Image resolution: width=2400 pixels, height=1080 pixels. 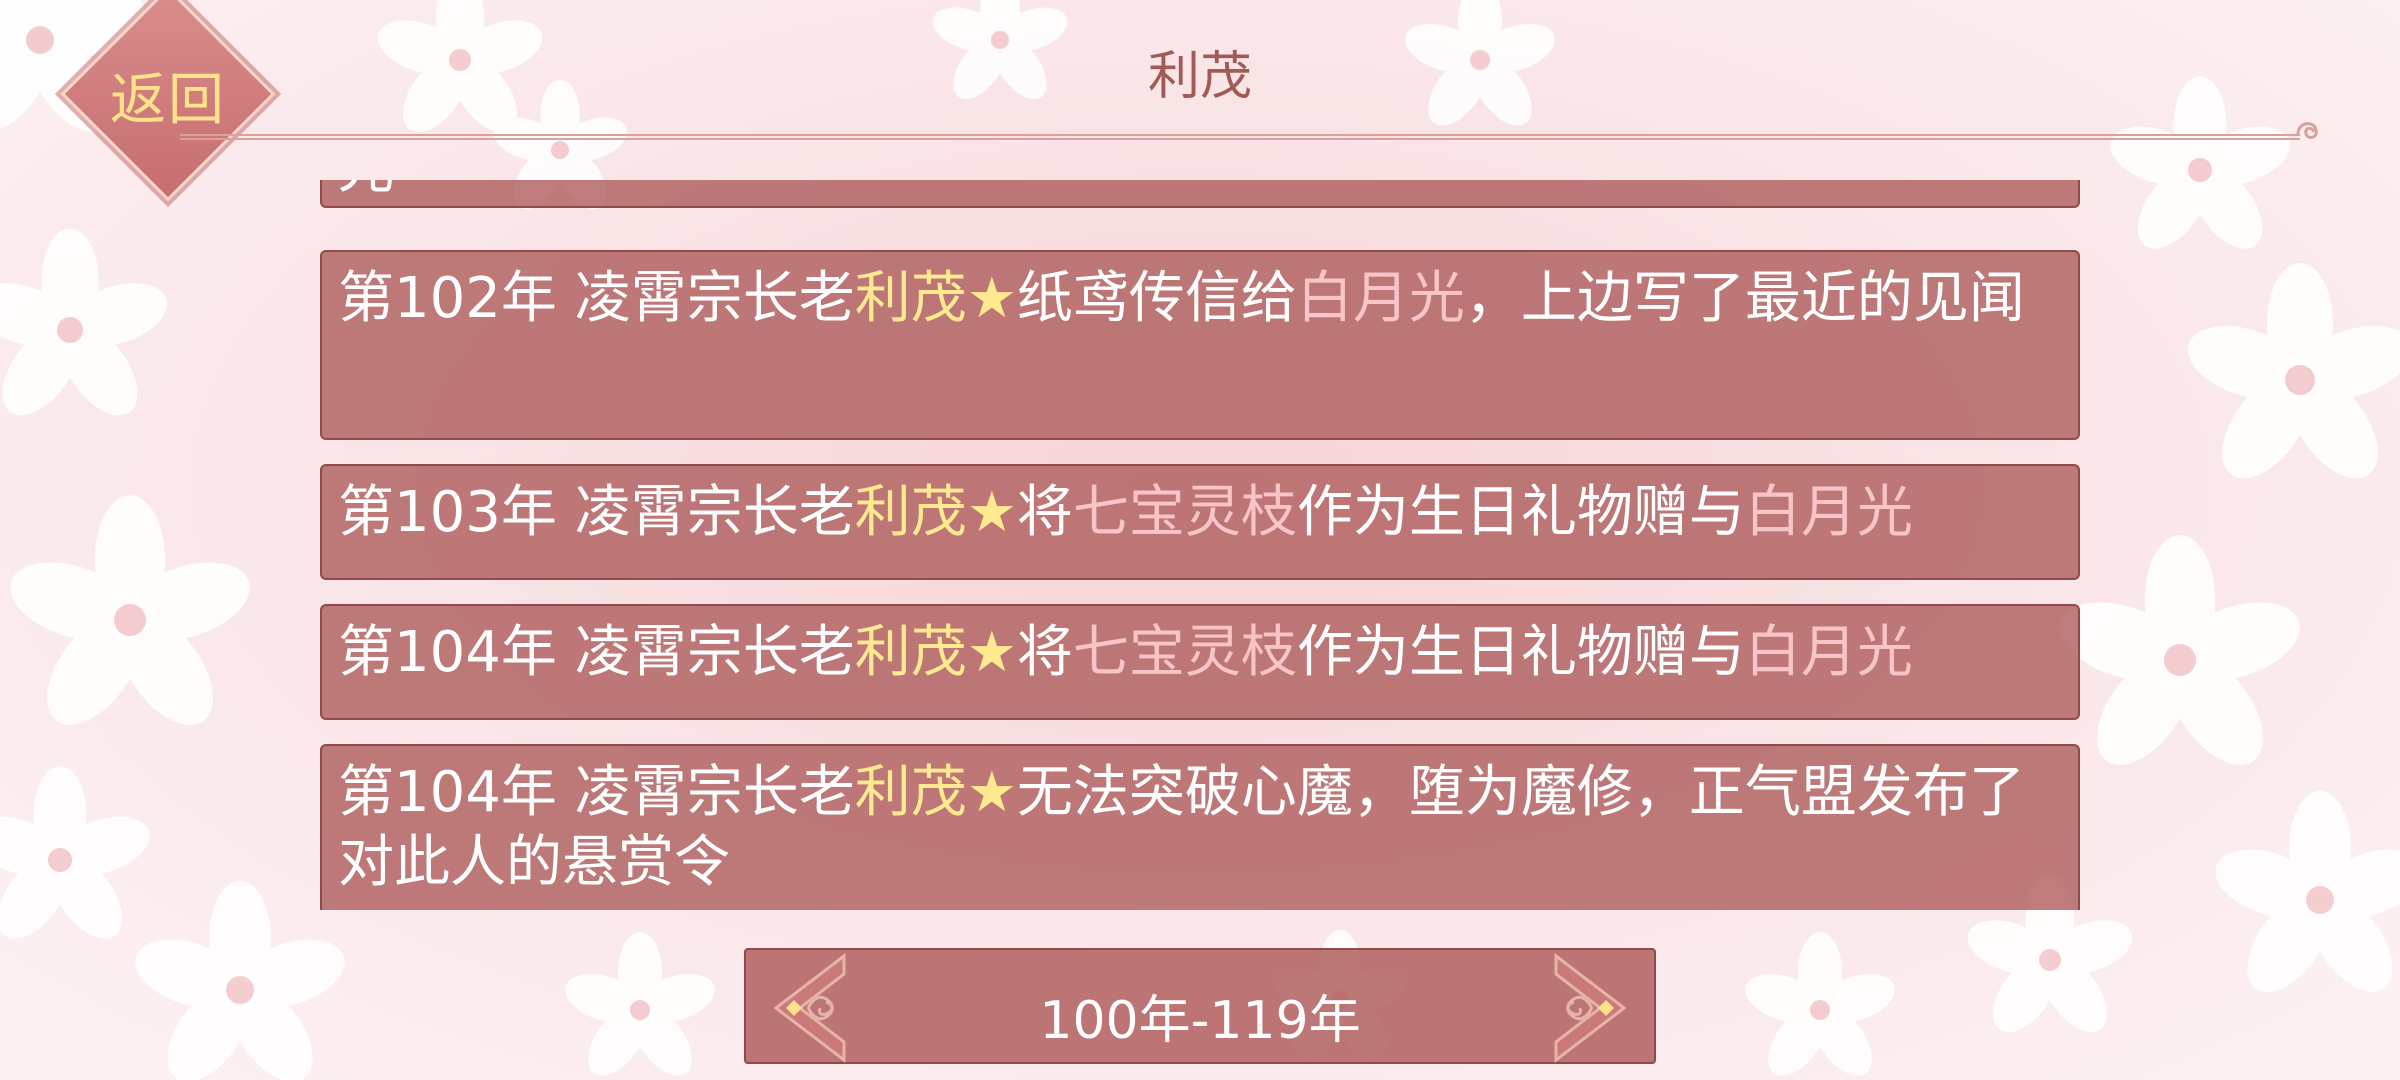 I want to click on event-card: 第104年 凌霄宗长老利茂★无法突破心魔，堕为魔修，正气盟发布了对此人的悬赏令, so click(x=1200, y=827).